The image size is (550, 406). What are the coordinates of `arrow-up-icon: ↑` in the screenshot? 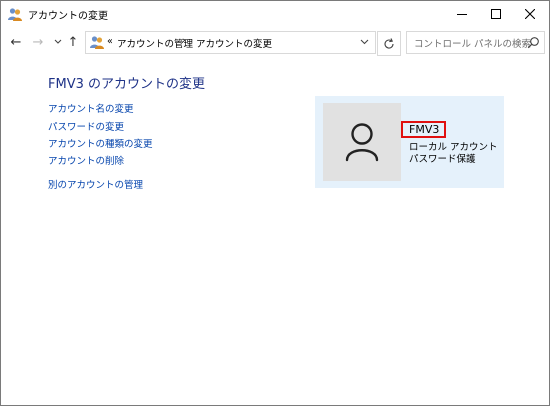 It's located at (73, 42).